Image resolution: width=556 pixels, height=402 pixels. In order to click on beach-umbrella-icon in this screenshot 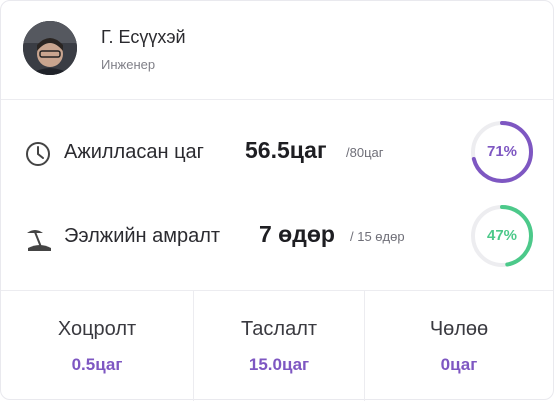, I will do `click(39, 240)`.